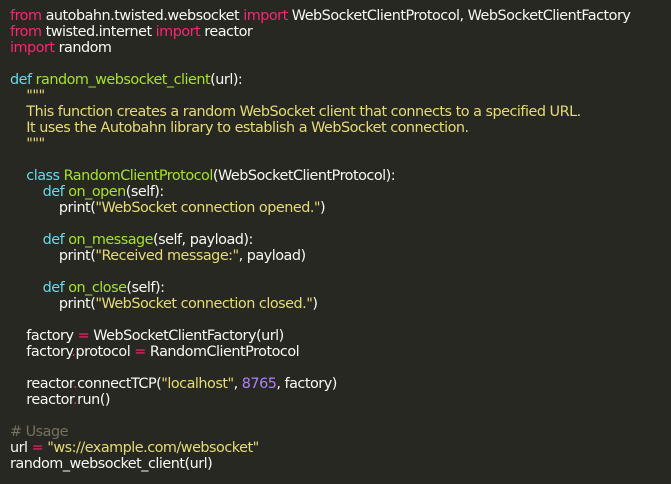  I want to click on code-line: def random_websocket_client(url):, so click(340, 80).